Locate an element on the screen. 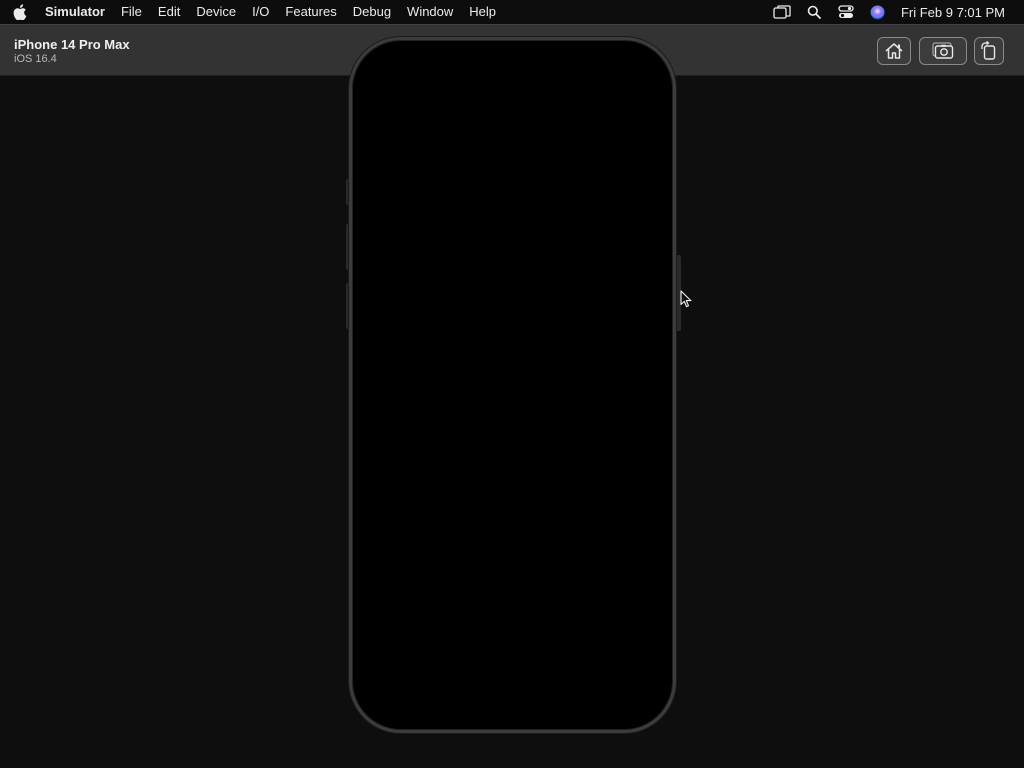  screenshot-camera-icon is located at coordinates (943, 50).